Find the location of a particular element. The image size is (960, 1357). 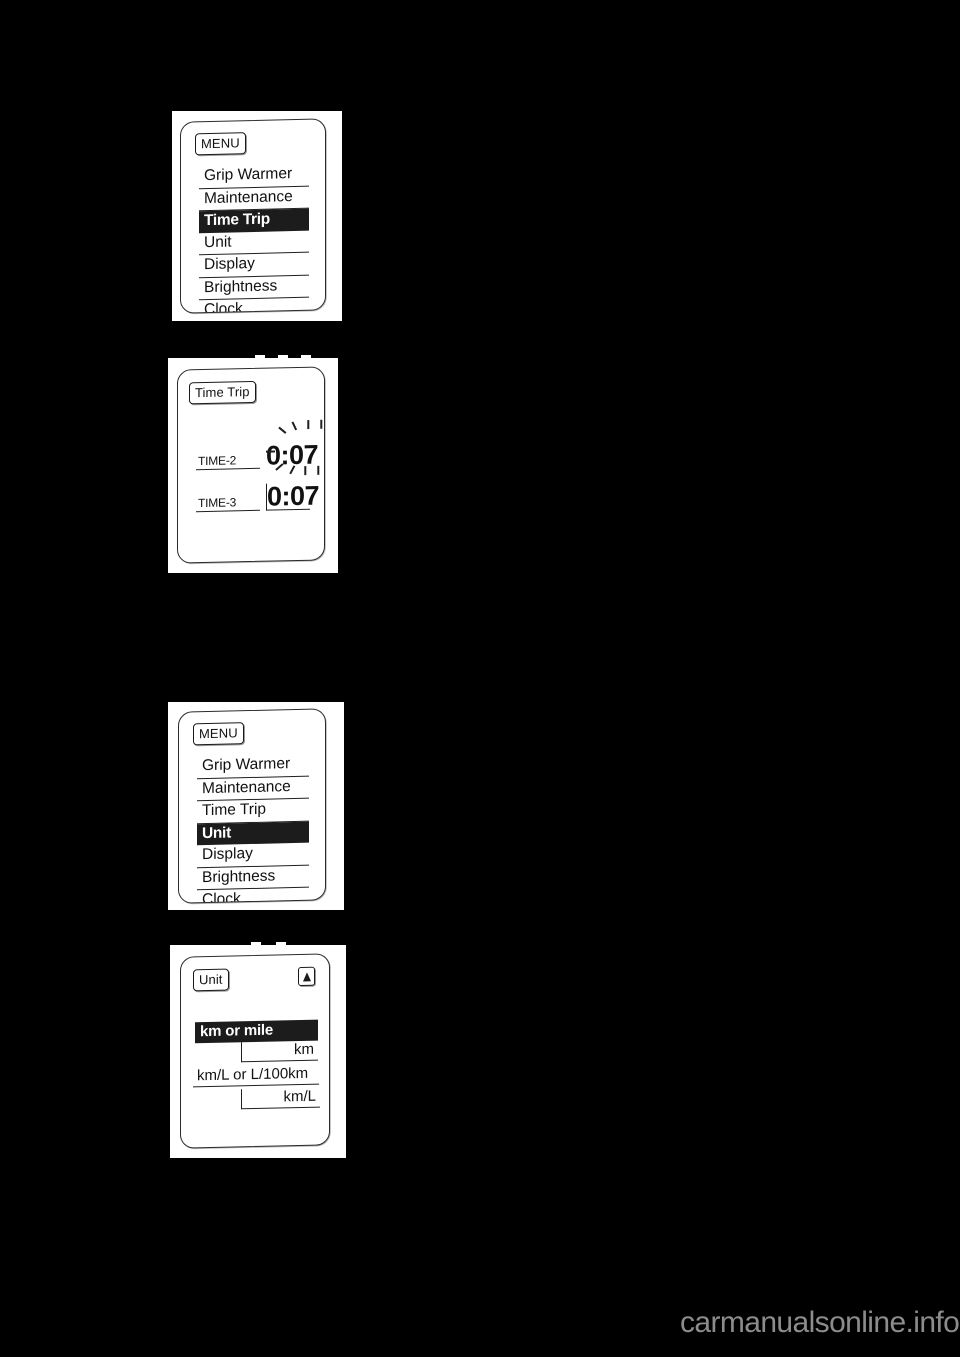

site-watermark: carmanualsonline.info is located at coordinates (820, 1322).